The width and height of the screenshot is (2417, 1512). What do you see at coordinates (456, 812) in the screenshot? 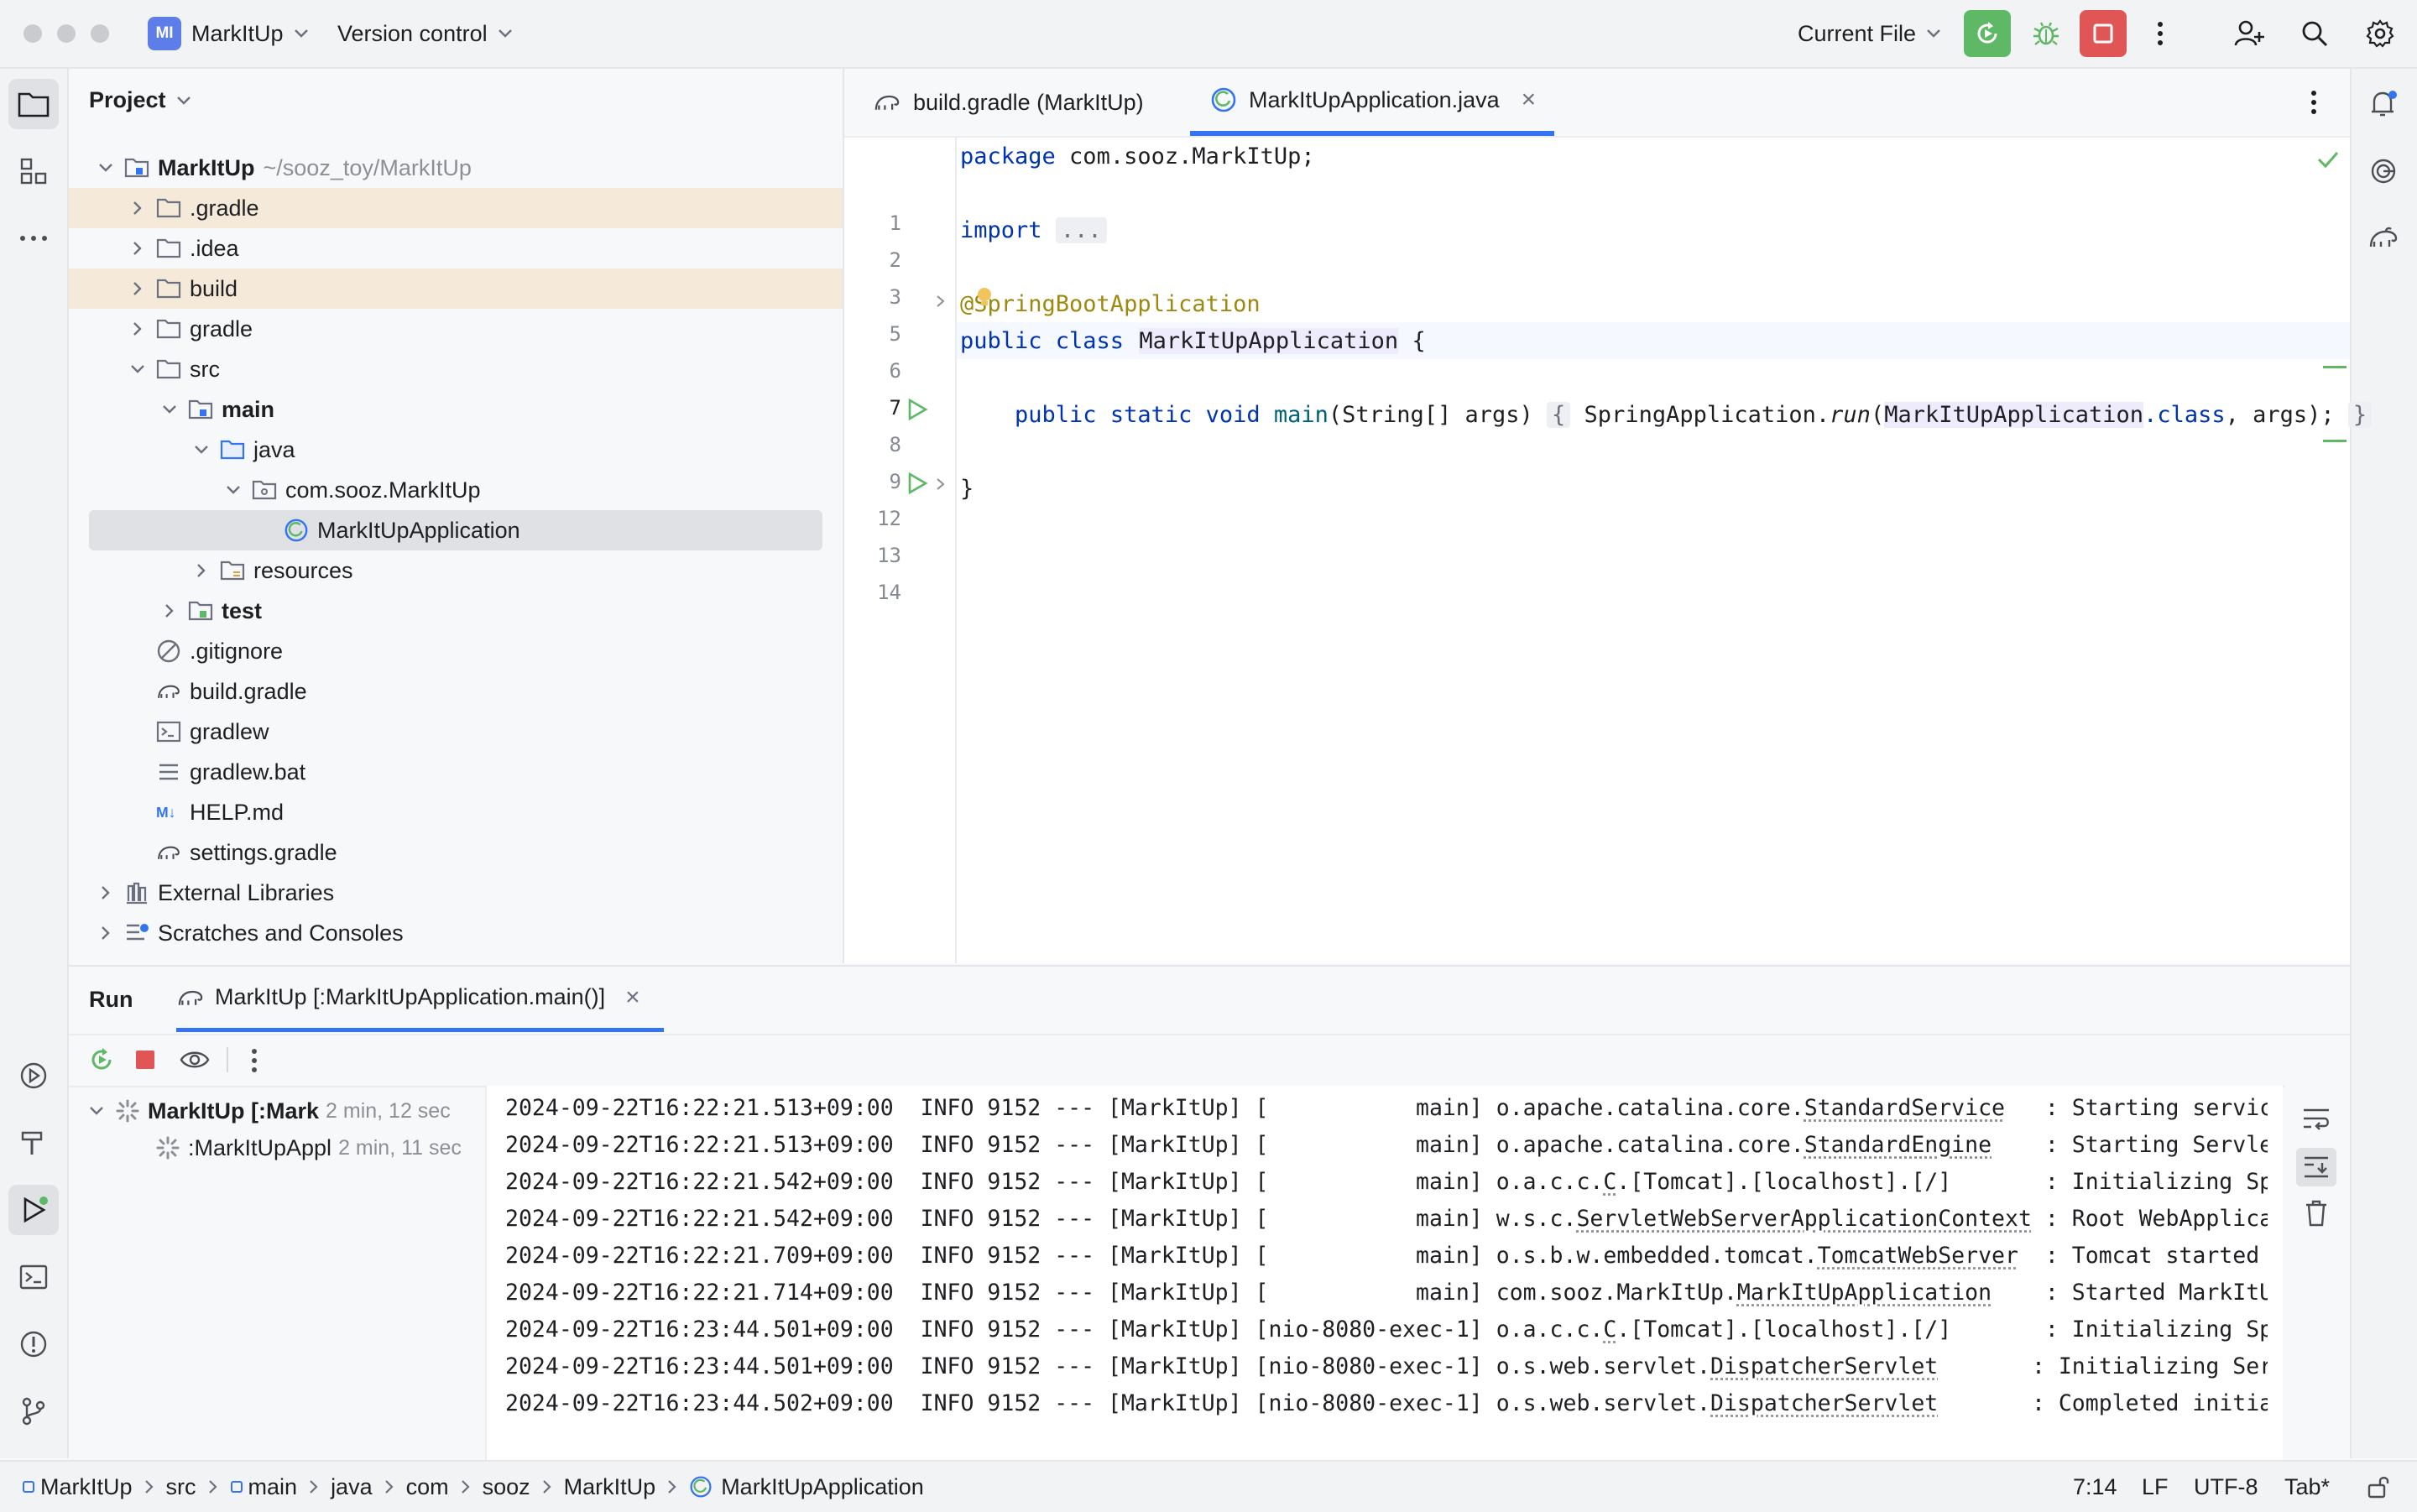
I see `tree-item: M↓ HELP.md` at bounding box center [456, 812].